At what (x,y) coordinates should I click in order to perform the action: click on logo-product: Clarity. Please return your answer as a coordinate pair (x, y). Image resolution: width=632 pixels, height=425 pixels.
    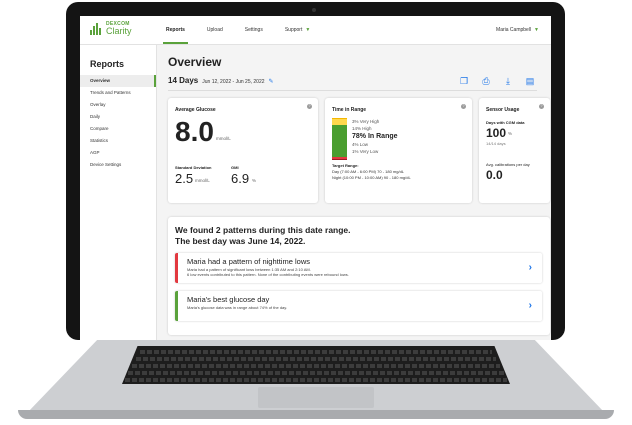
    Looking at the image, I should click on (119, 31).